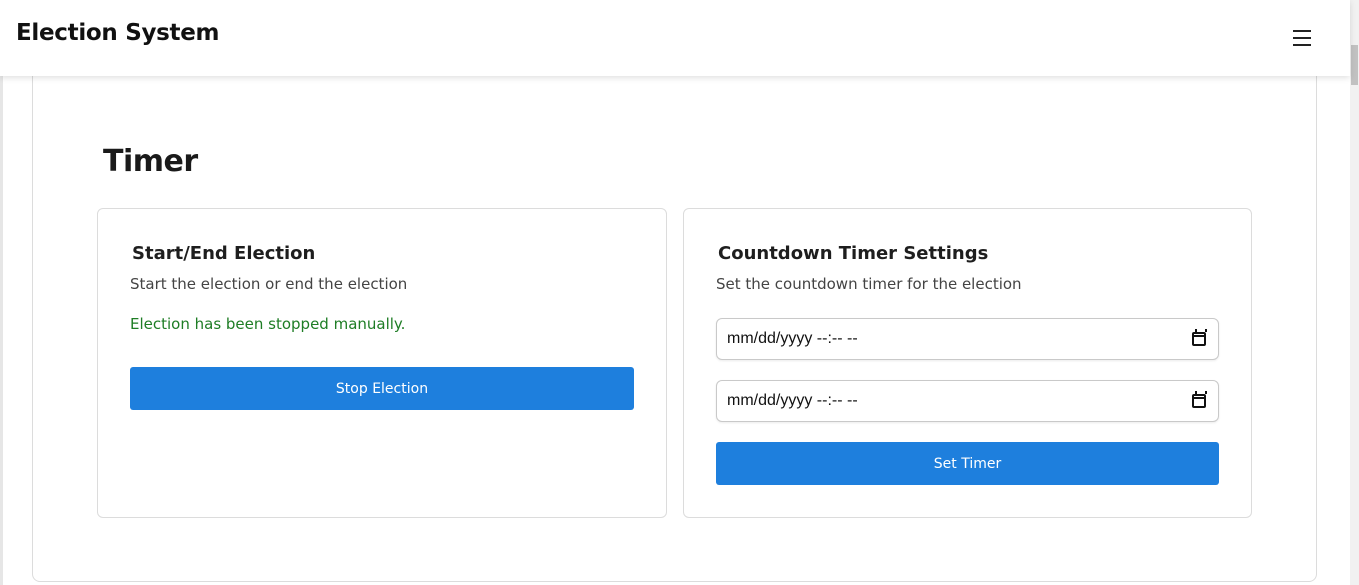 This screenshot has width=1359, height=585. Describe the element at coordinates (869, 284) in the screenshot. I see `countdown-description: Set the countdown timer for the election` at that location.